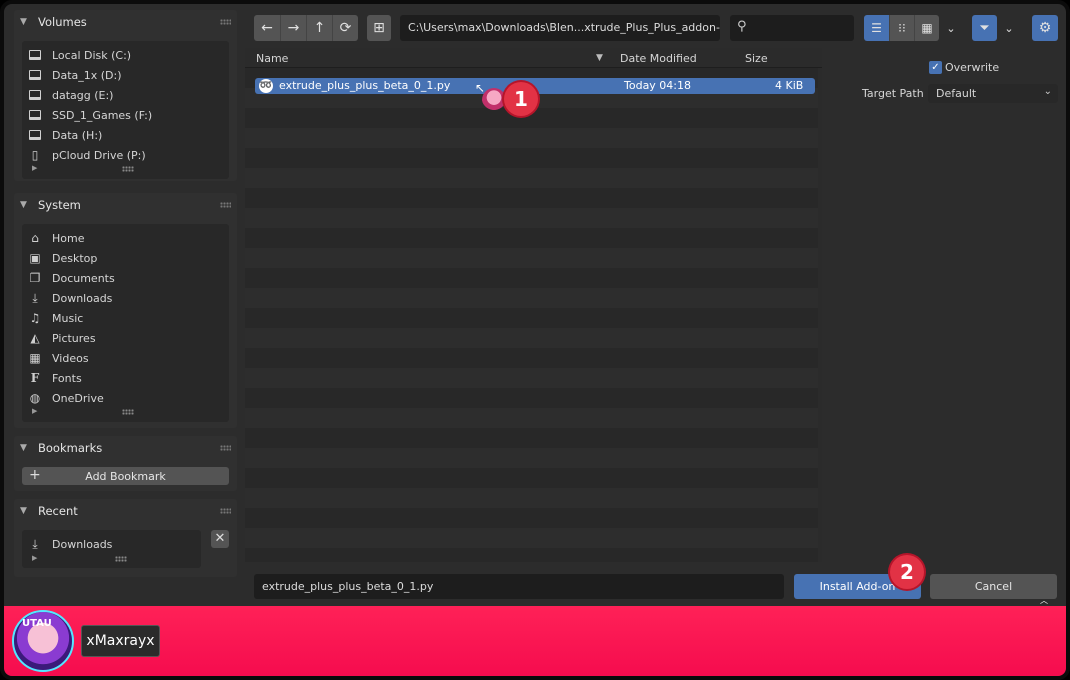 The height and width of the screenshot is (680, 1070). I want to click on sort-descending-icon: ▼, so click(599, 58).